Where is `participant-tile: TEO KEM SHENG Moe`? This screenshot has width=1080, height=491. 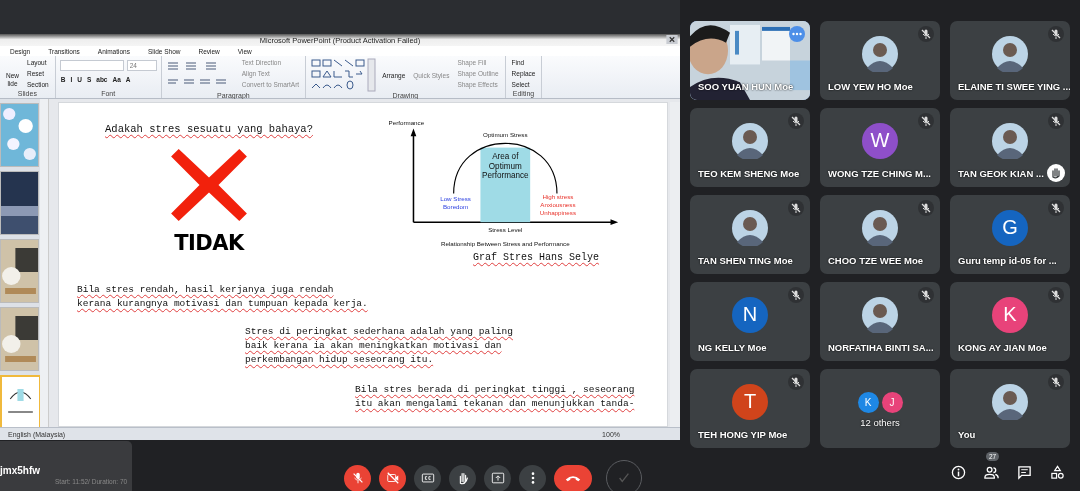 participant-tile: TEO KEM SHENG Moe is located at coordinates (750, 147).